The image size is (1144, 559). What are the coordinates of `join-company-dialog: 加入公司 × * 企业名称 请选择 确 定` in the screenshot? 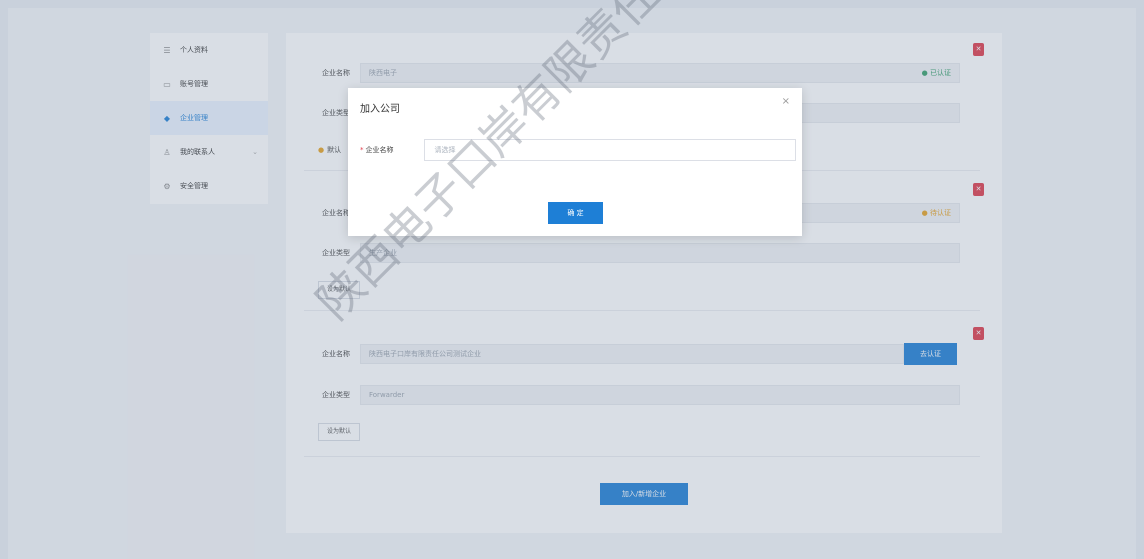 It's located at (575, 162).